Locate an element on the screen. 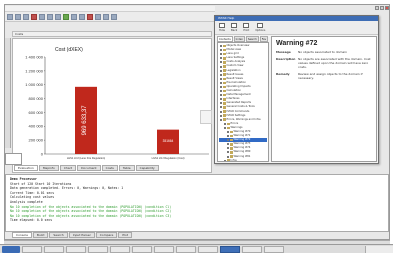 The width and height of the screenshot is (393, 253). hide-icon is located at coordinates (222, 25).